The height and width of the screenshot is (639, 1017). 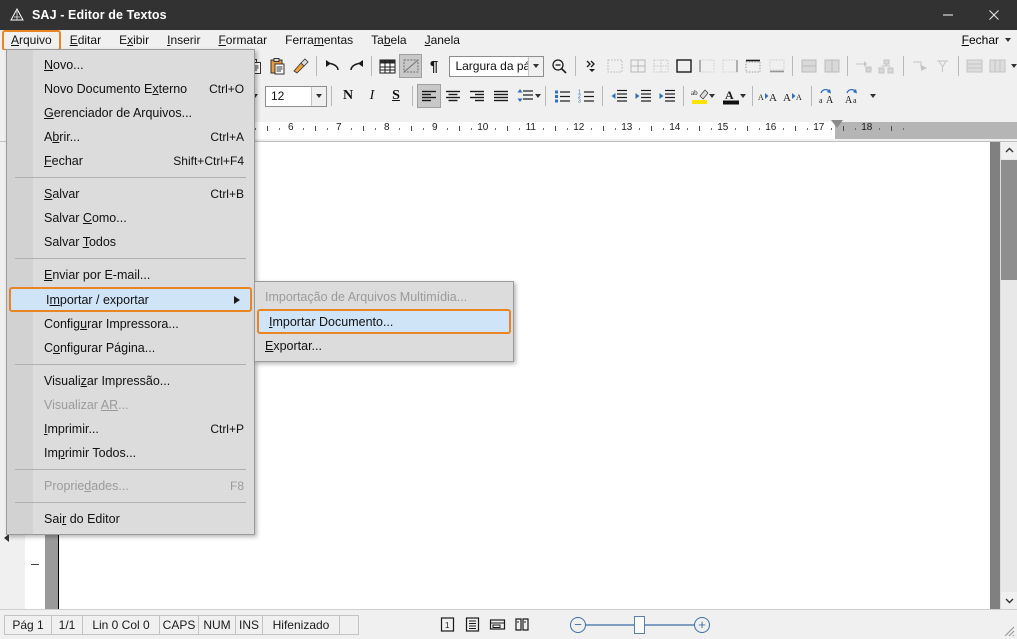 What do you see at coordinates (332, 66) in the screenshot?
I see `undo-icon` at bounding box center [332, 66].